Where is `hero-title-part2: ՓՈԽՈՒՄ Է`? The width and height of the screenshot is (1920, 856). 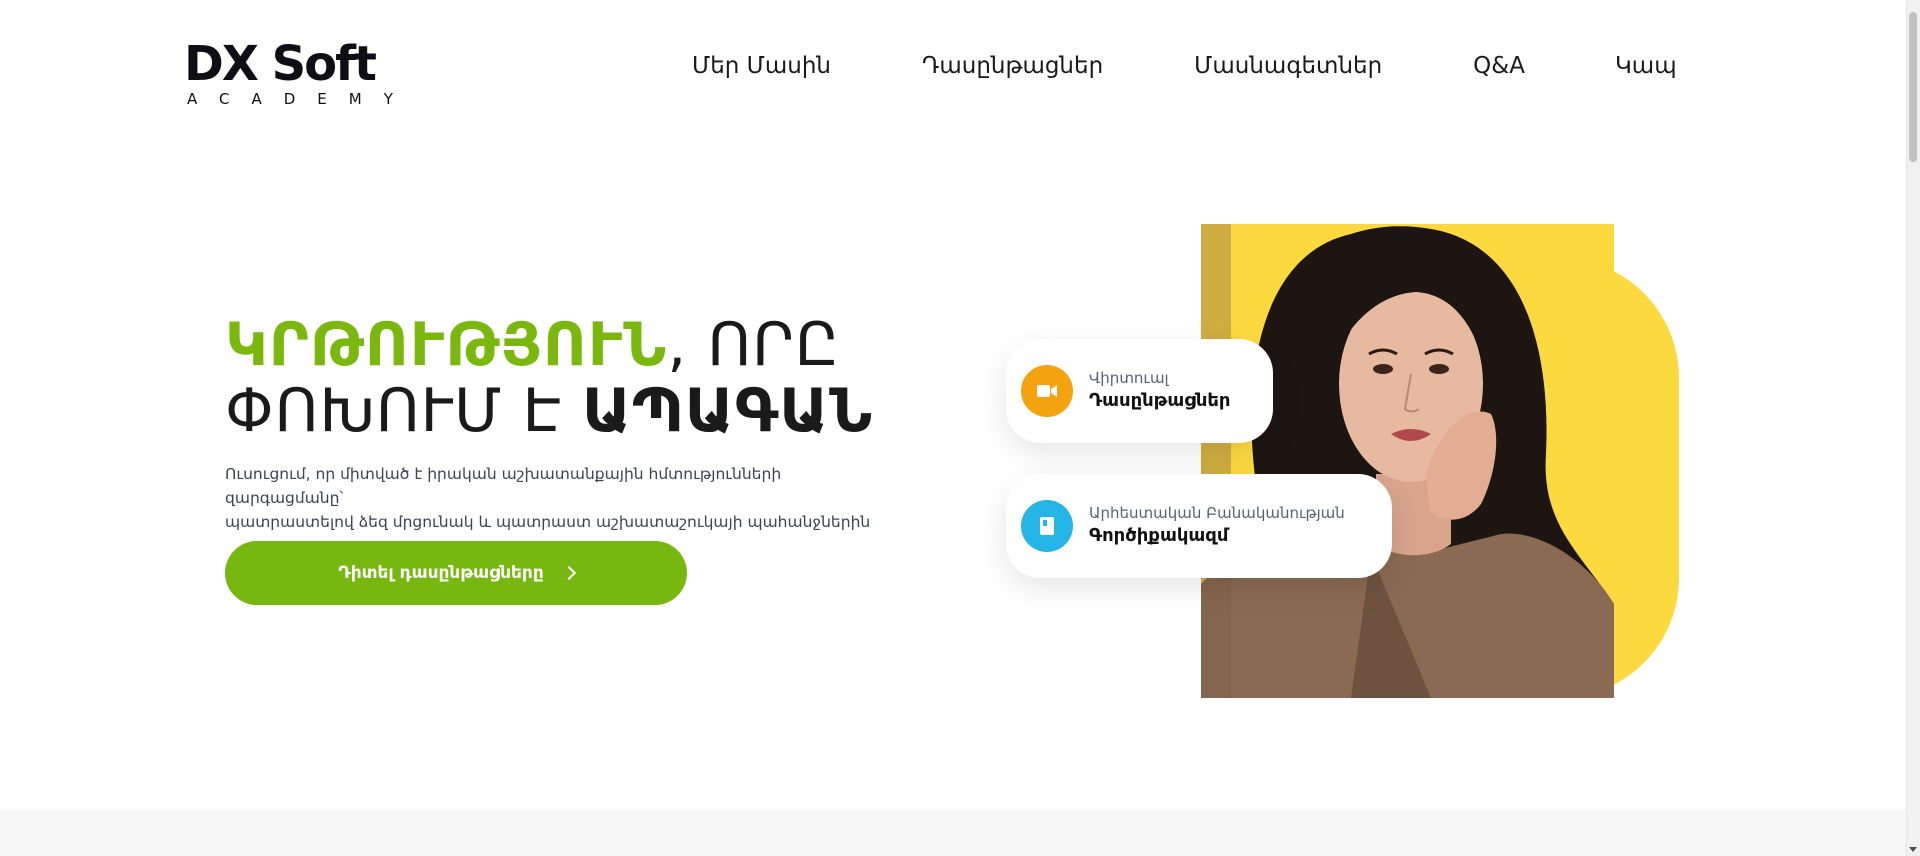 hero-title-part2: ՓՈԽՈՒՄ Է is located at coordinates (404, 411).